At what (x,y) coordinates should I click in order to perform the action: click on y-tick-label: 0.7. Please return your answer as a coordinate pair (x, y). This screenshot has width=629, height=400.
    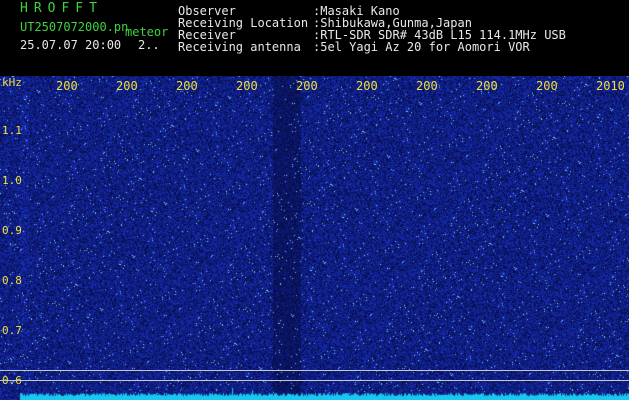
    Looking at the image, I should click on (12, 330).